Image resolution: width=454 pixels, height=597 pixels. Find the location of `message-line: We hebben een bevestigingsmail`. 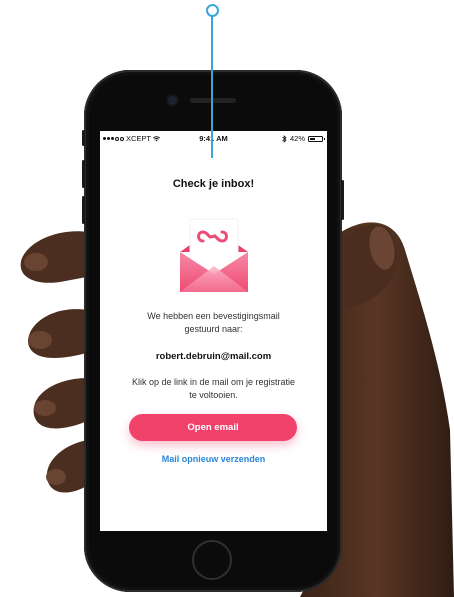

message-line: We hebben een bevestigingsmail is located at coordinates (213, 316).